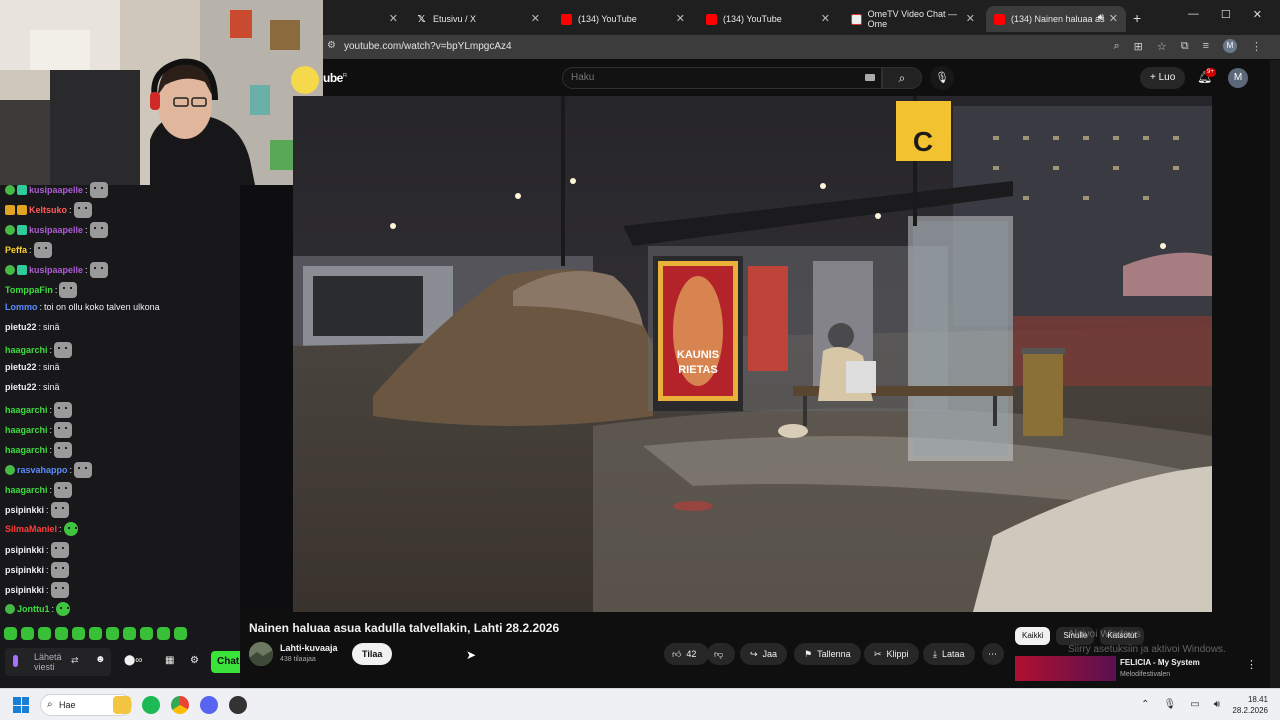 The width and height of the screenshot is (1280, 720). Describe the element at coordinates (1116, 46) in the screenshot. I see `zoom-icon: ⌕` at that location.